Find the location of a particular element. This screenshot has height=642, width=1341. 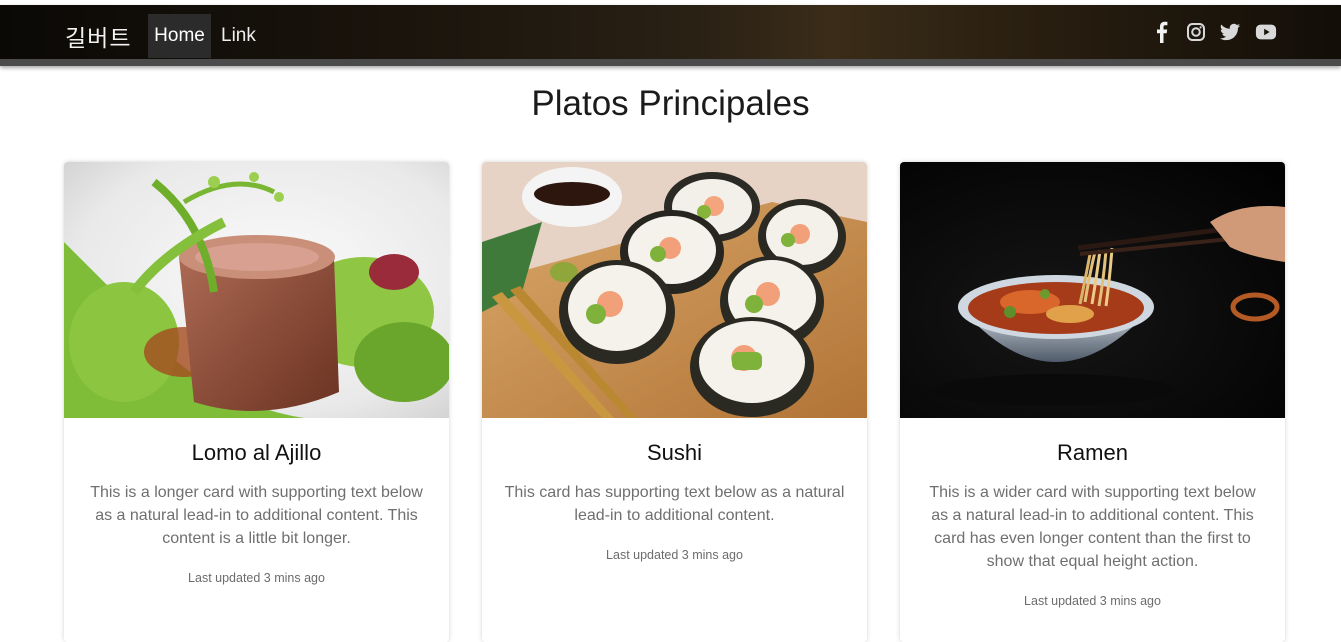

card-title: Ramen is located at coordinates (1092, 452).